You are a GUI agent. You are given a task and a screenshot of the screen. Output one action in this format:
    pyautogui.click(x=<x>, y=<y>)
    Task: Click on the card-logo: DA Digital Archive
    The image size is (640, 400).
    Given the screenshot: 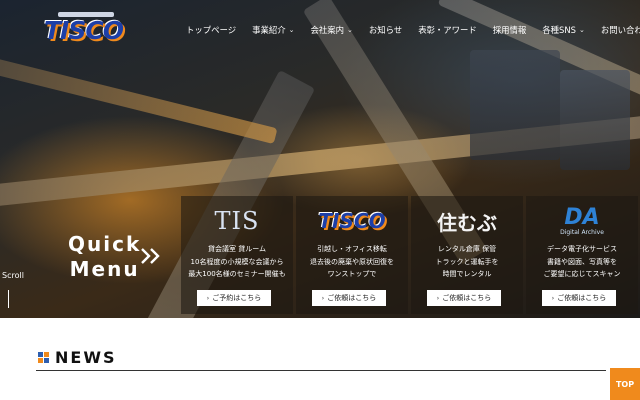 What is the action you would take?
    pyautogui.click(x=582, y=221)
    